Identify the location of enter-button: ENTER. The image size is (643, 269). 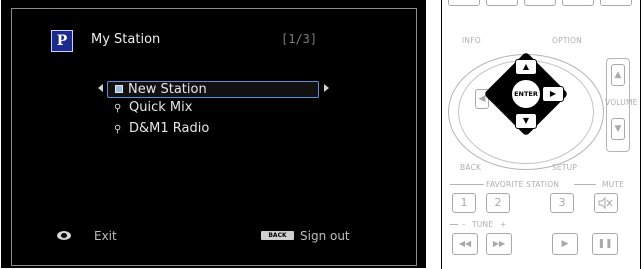
(526, 94).